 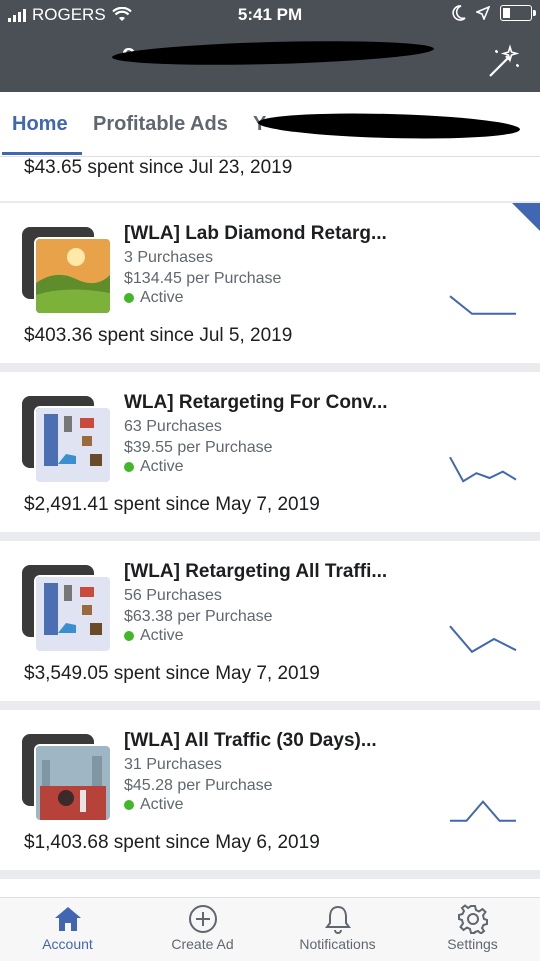 I want to click on amount-spent: $43.65 spent since Jul 23, 2019, so click(x=158, y=167).